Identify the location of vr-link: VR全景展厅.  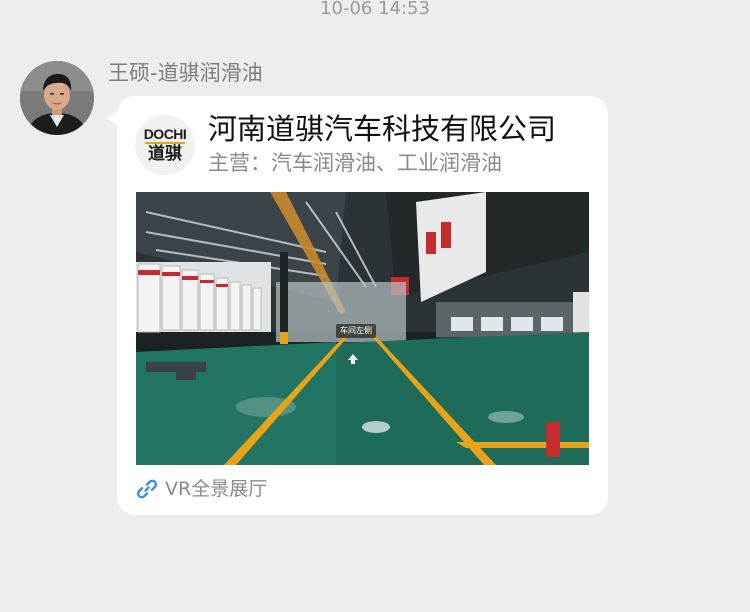
(201, 489).